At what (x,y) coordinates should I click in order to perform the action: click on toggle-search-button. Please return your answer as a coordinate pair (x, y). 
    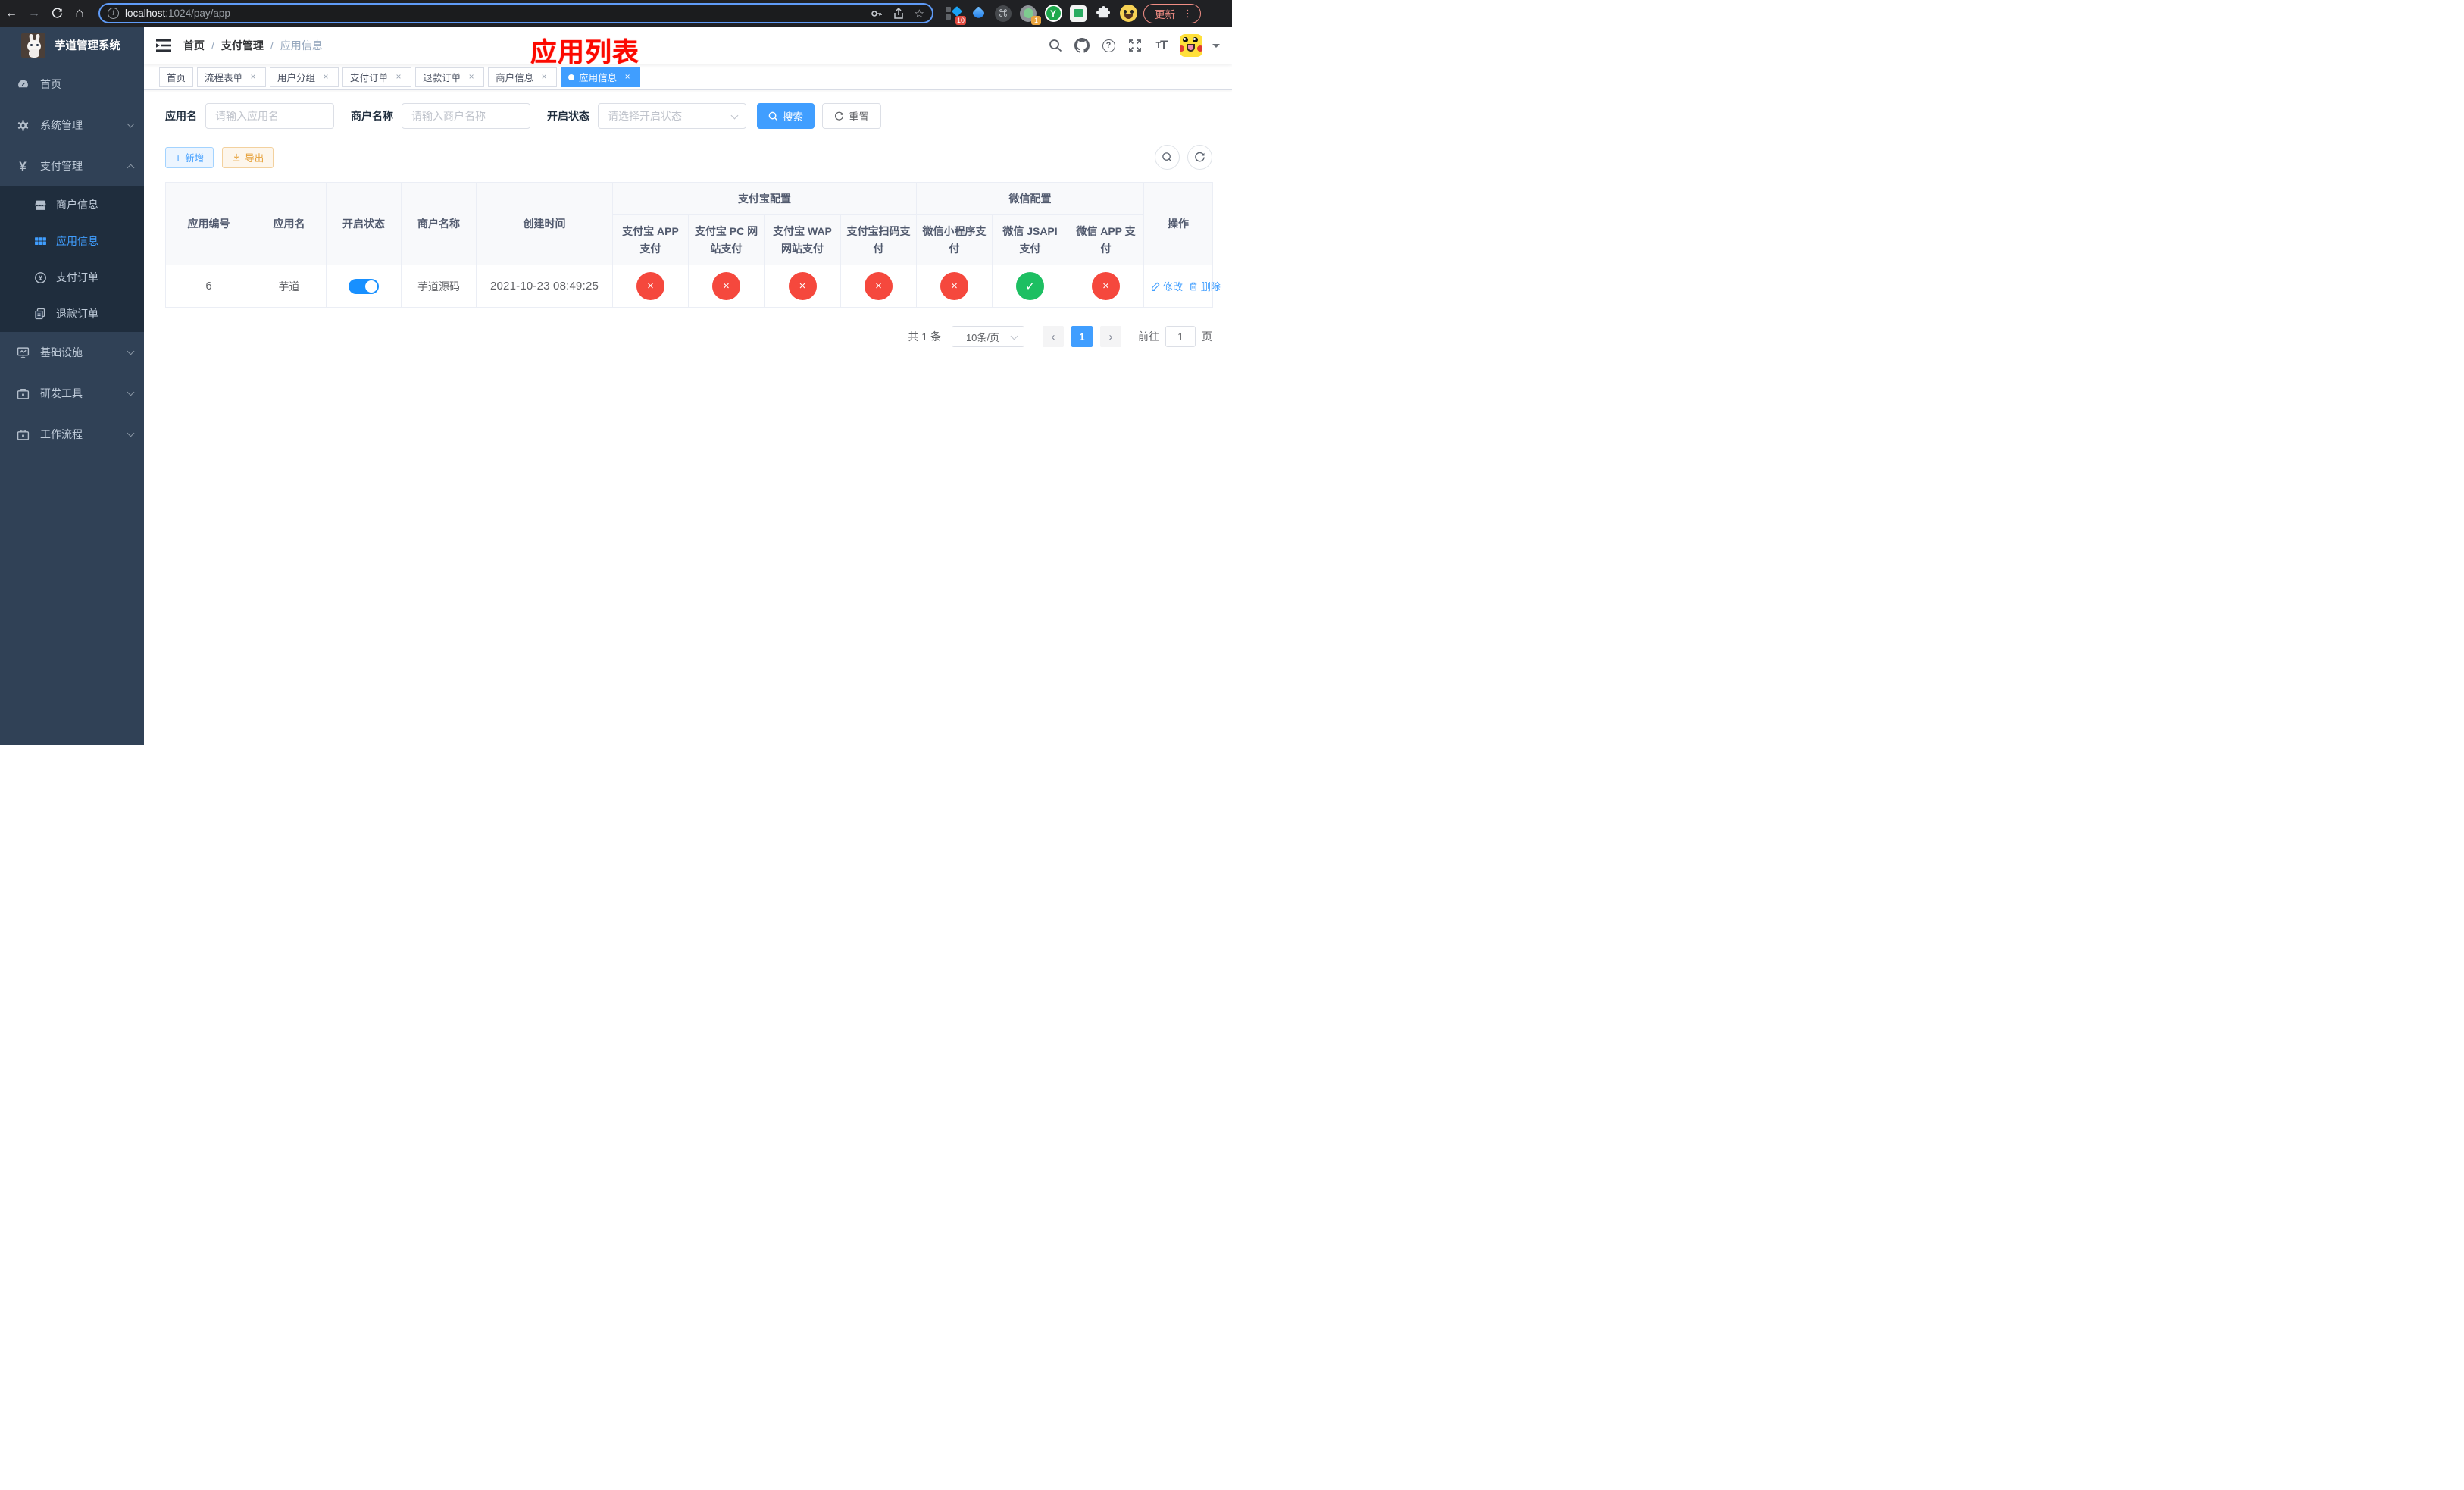
    Looking at the image, I should click on (1167, 157).